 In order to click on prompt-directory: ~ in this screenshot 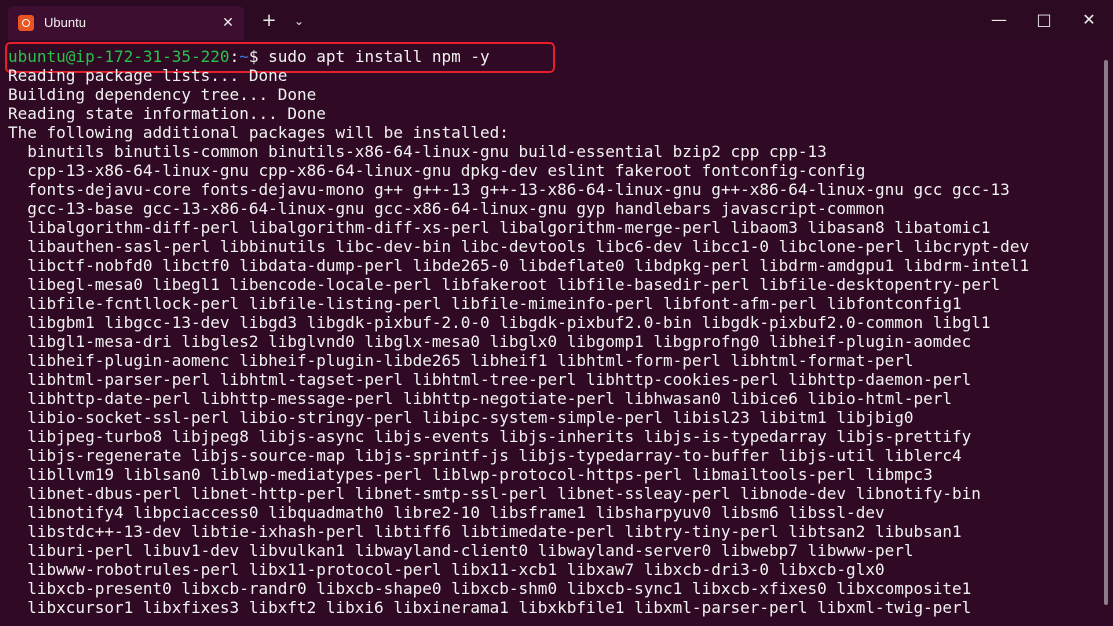, I will do `click(244, 56)`.